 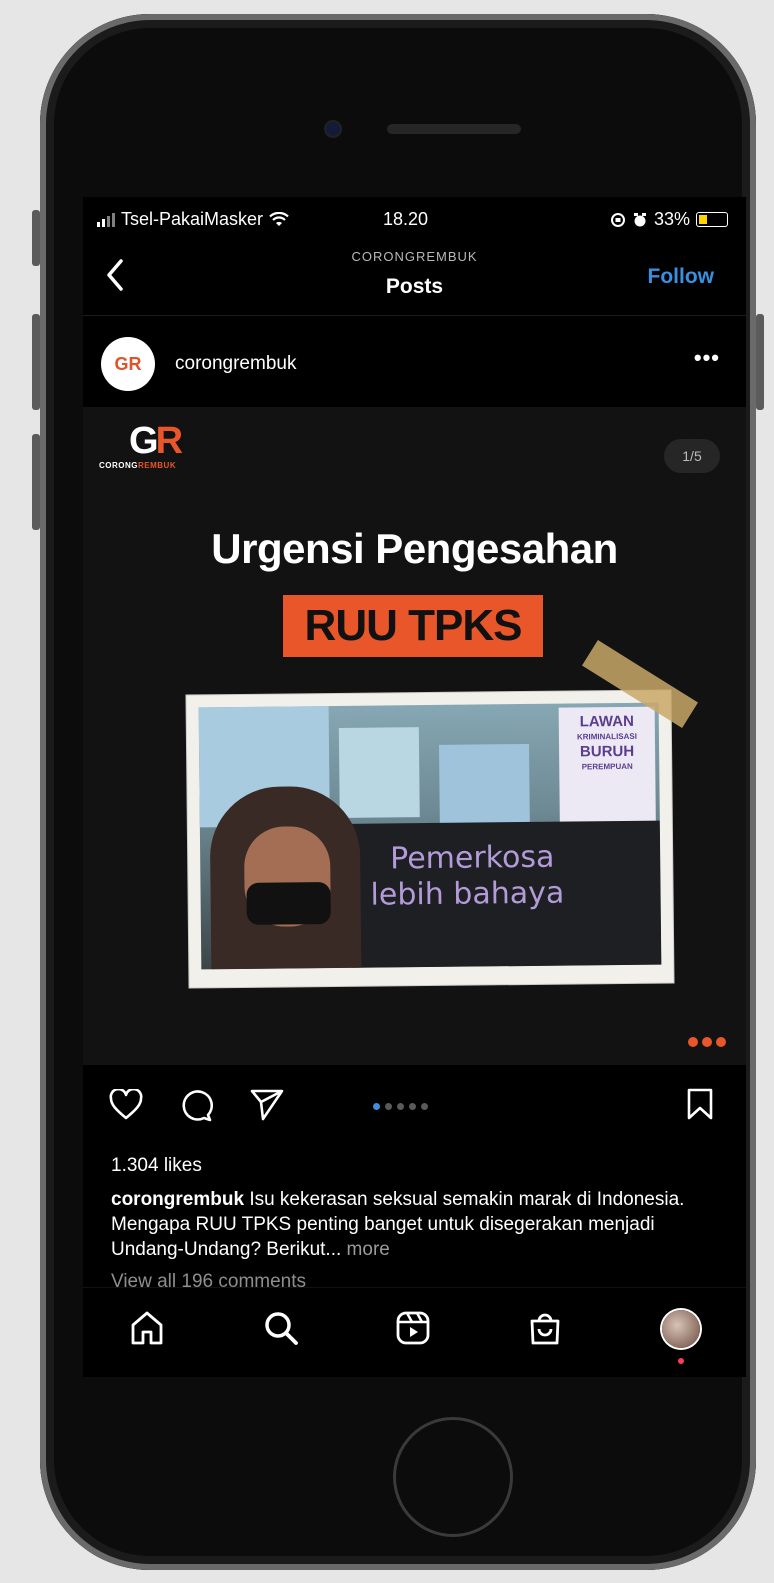 I want to click on earpiece, so click(x=454, y=129).